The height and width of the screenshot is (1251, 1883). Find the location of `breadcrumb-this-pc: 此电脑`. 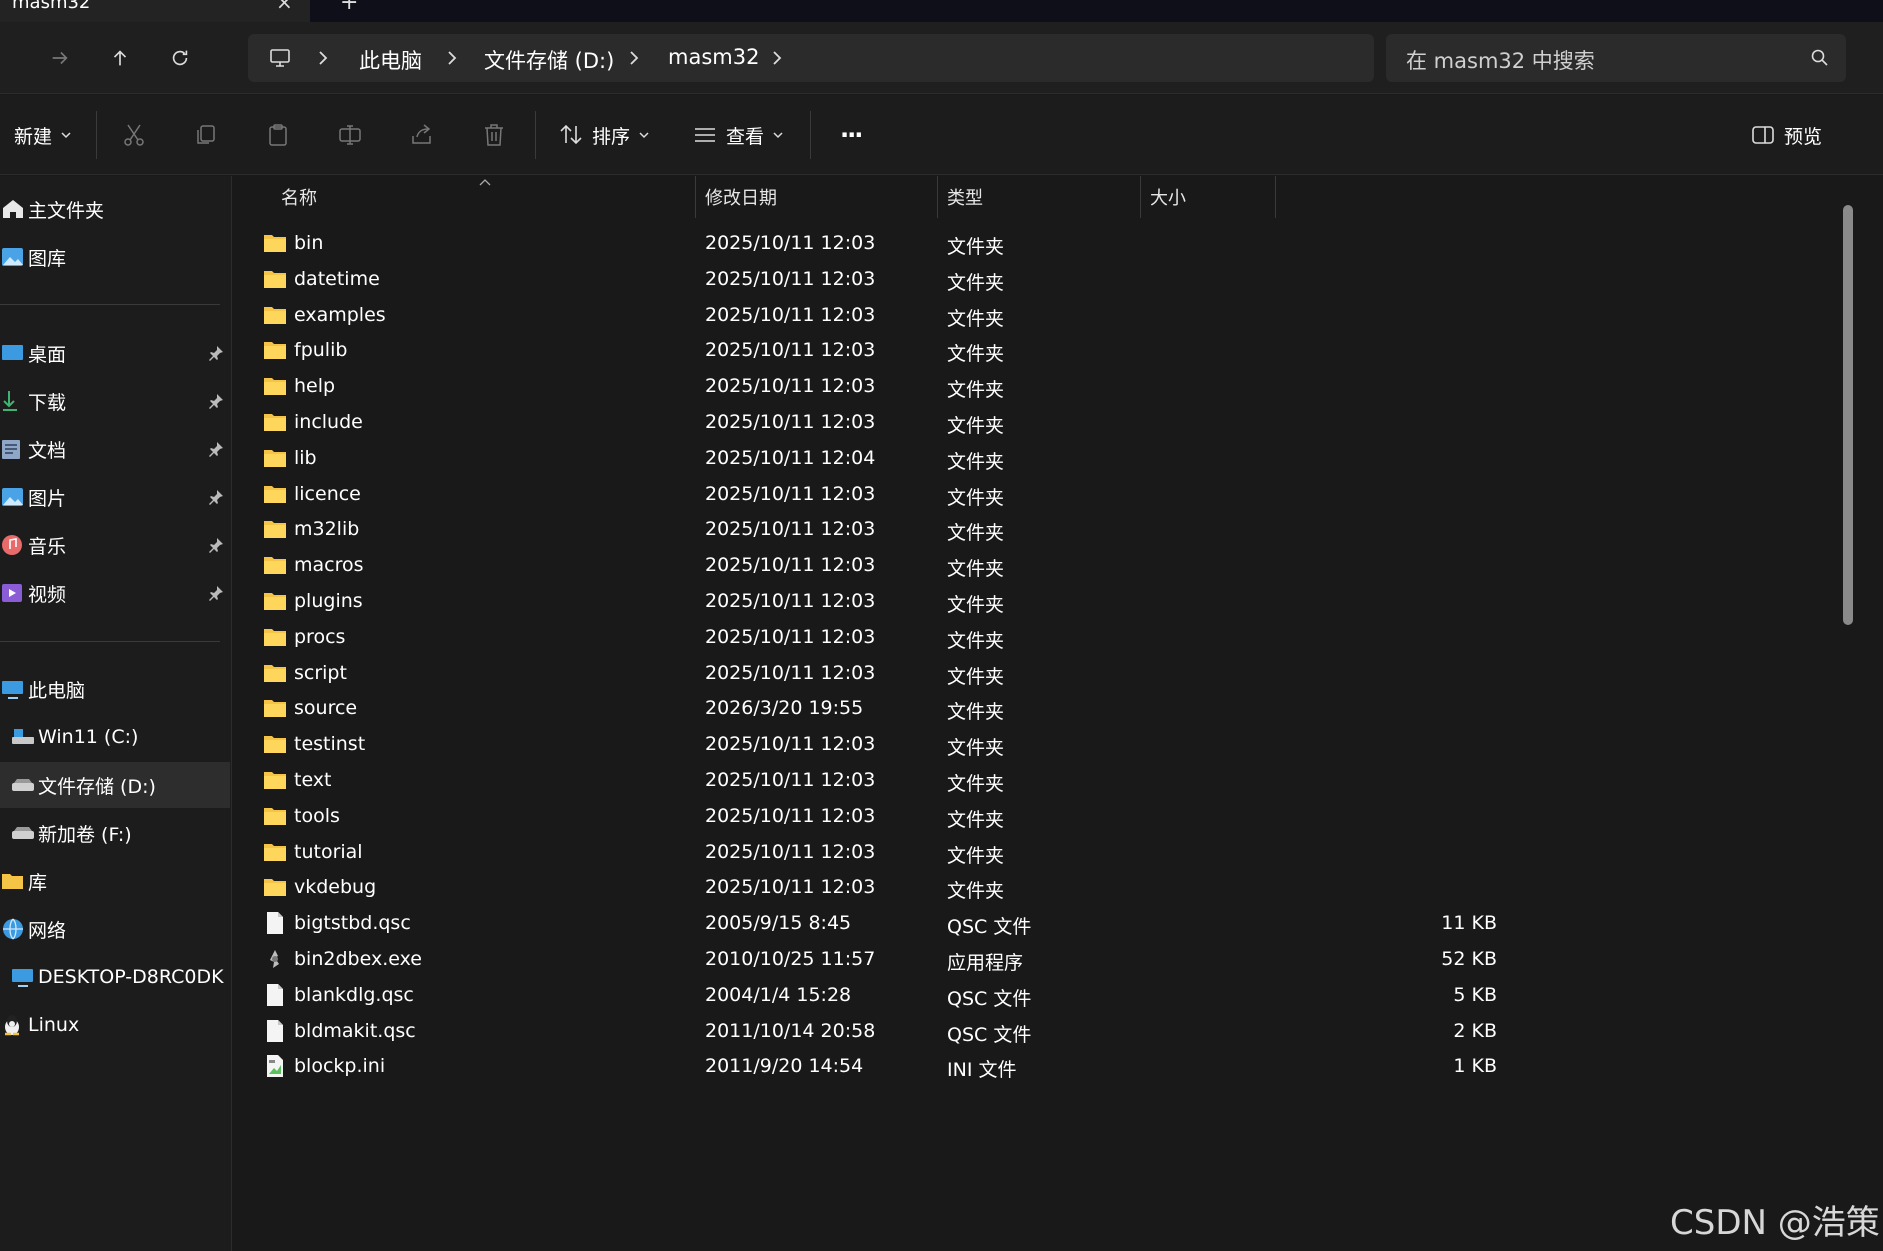

breadcrumb-this-pc: 此电脑 is located at coordinates (390, 60).